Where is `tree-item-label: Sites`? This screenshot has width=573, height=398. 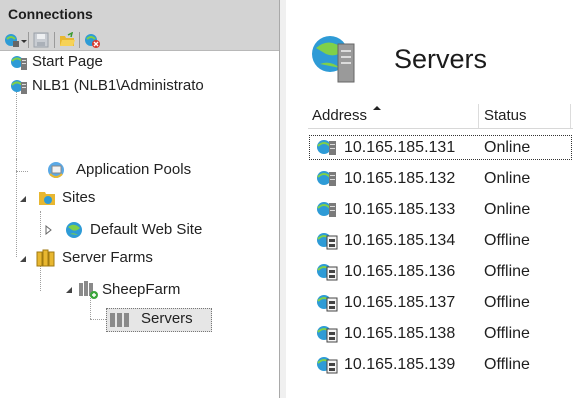 tree-item-label: Sites is located at coordinates (79, 197).